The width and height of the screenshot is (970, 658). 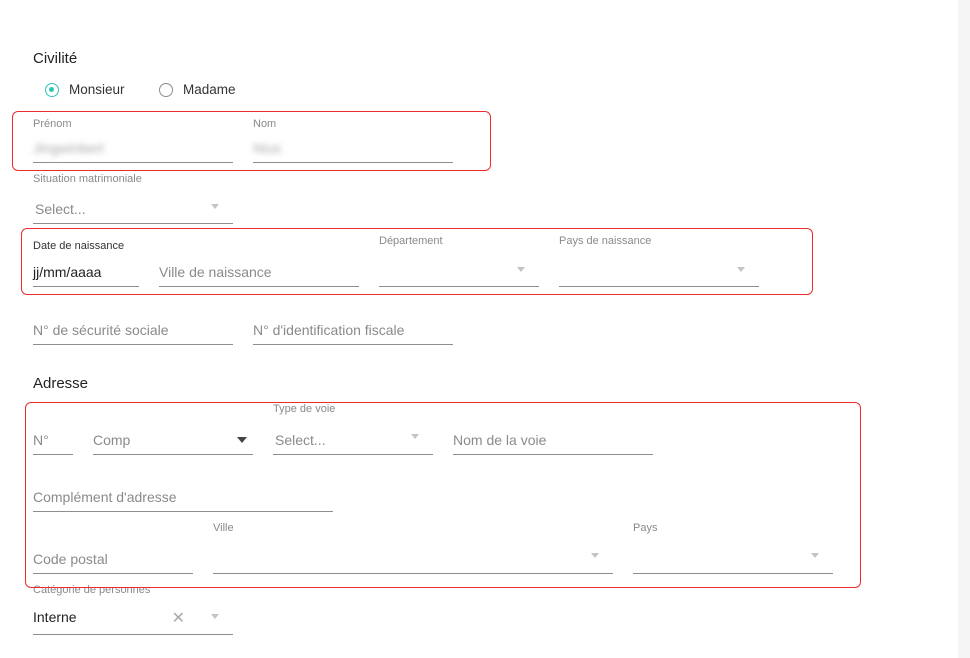 I want to click on numero-placeholder: N°, so click(x=41, y=440).